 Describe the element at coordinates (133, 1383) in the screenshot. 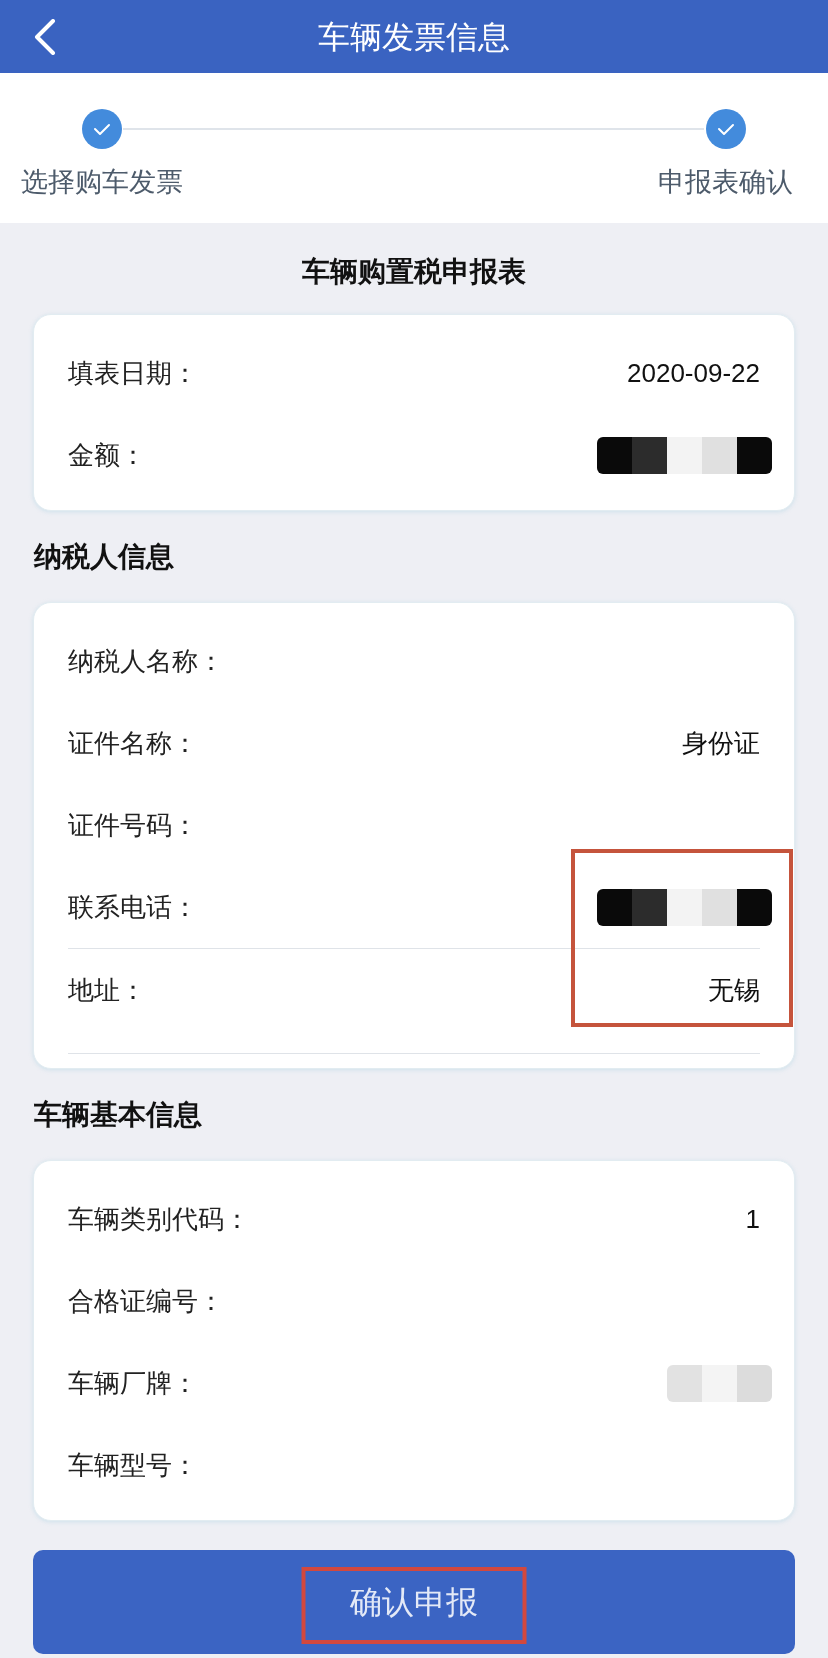

I see `field-label: 车辆厂牌：` at that location.